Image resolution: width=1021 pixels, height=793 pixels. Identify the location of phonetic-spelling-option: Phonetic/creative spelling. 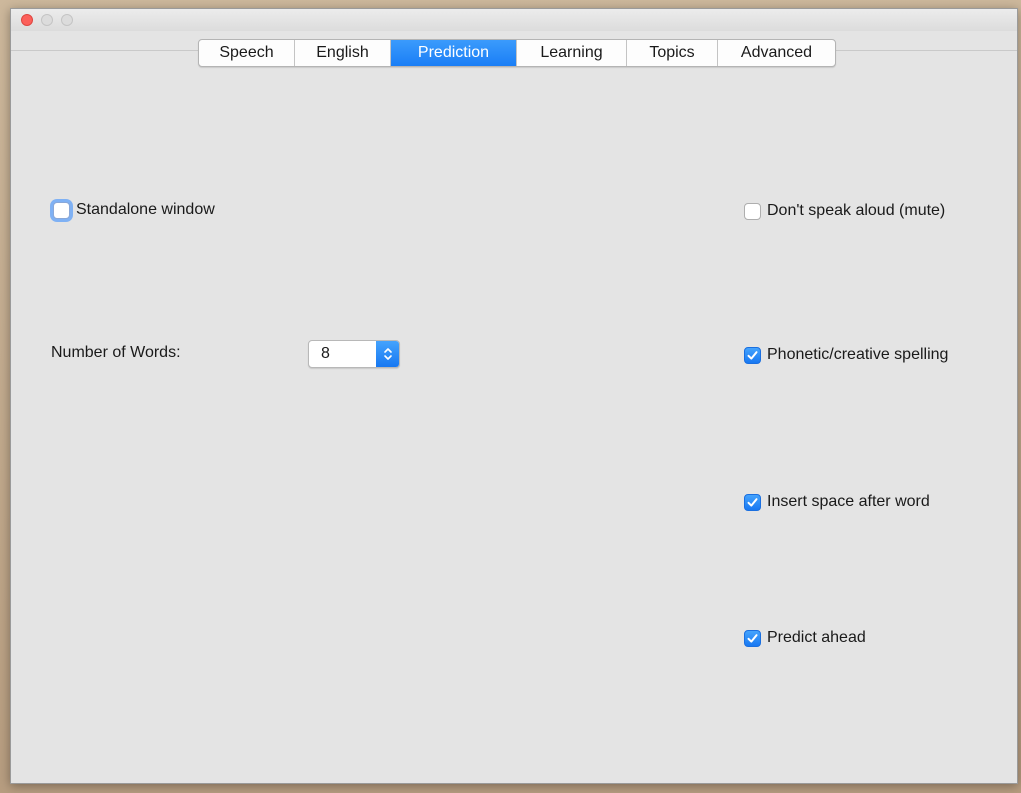
(846, 355).